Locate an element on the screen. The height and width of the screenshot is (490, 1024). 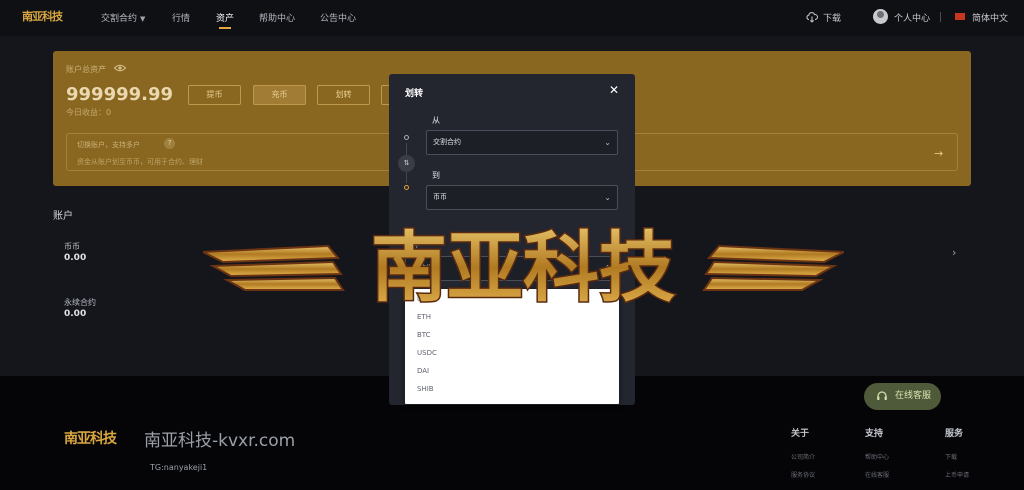
coin-option-shib: SHIB is located at coordinates (425, 389).